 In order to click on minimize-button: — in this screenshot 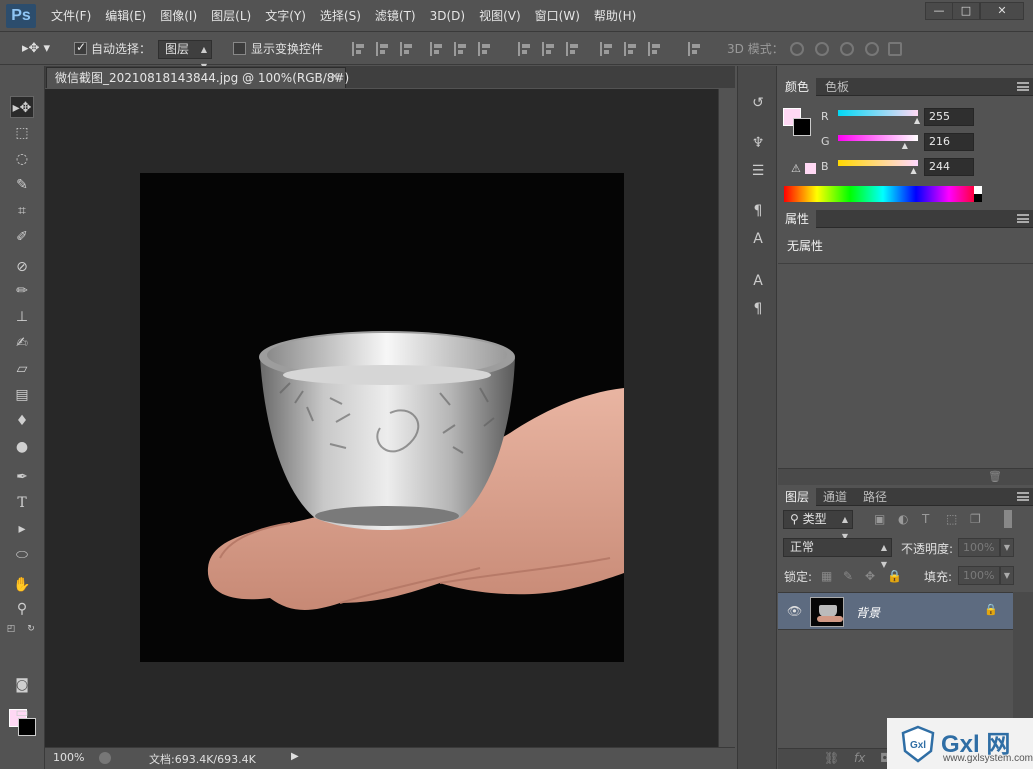, I will do `click(939, 11)`.